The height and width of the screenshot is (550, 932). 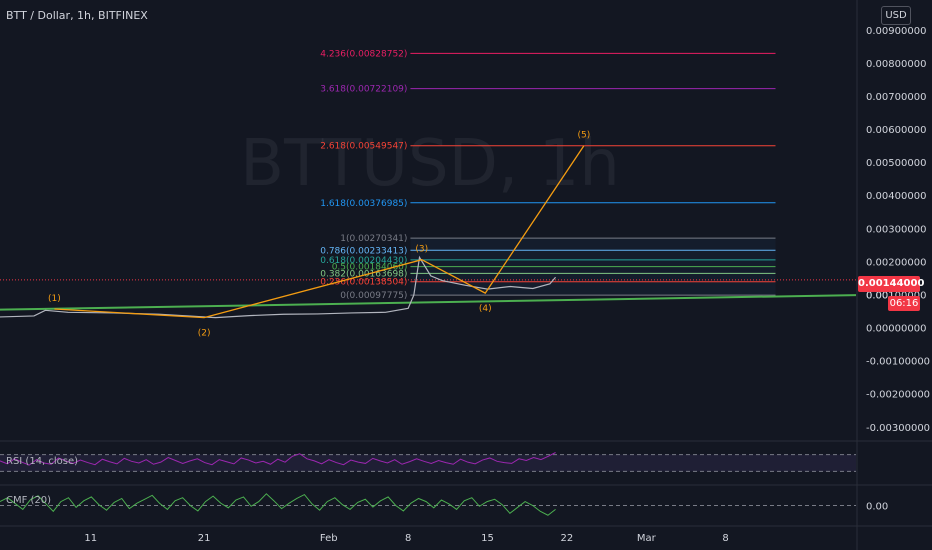 What do you see at coordinates (898, 395) in the screenshot?
I see `y-tick-label: -0.00200000` at bounding box center [898, 395].